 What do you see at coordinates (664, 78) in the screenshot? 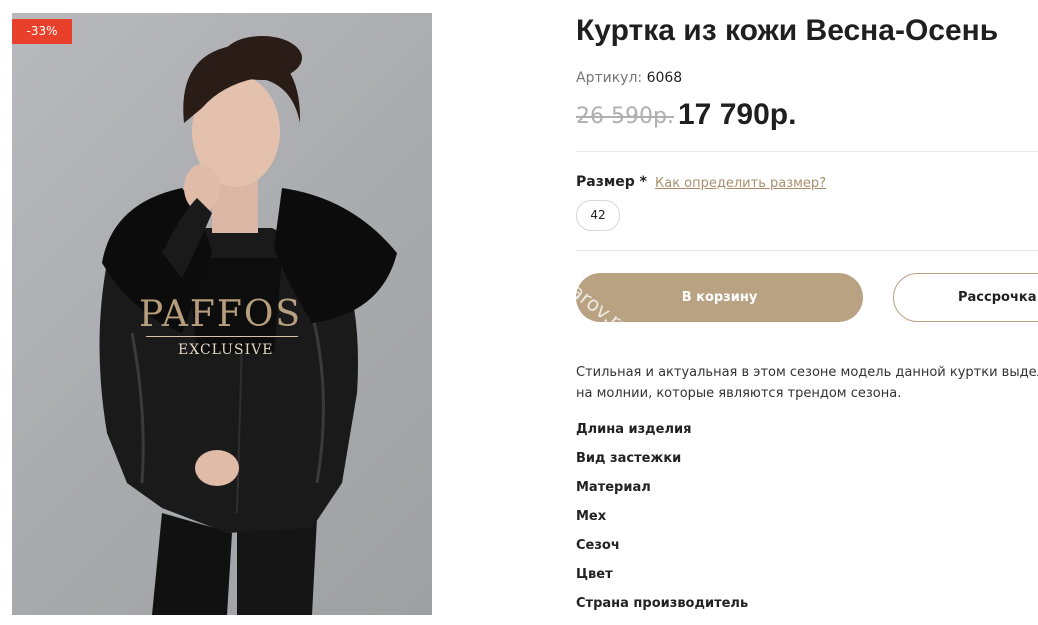
I see `sku-value: 6068` at bounding box center [664, 78].